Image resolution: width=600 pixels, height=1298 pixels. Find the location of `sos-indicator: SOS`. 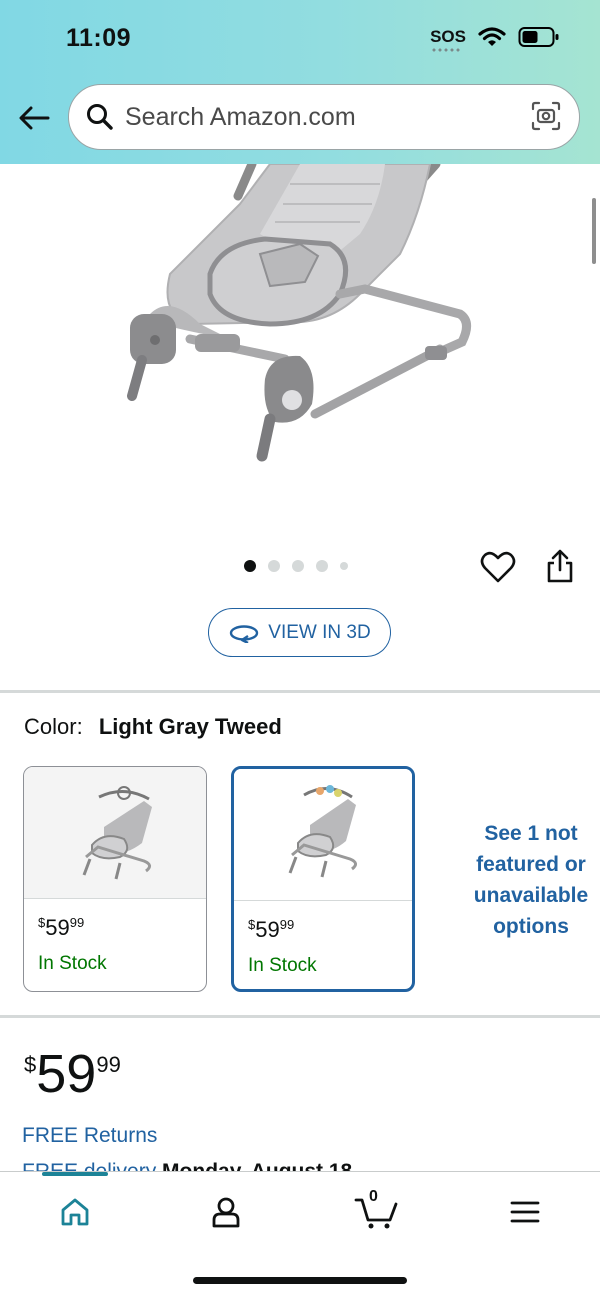

sos-indicator: SOS is located at coordinates (448, 39).